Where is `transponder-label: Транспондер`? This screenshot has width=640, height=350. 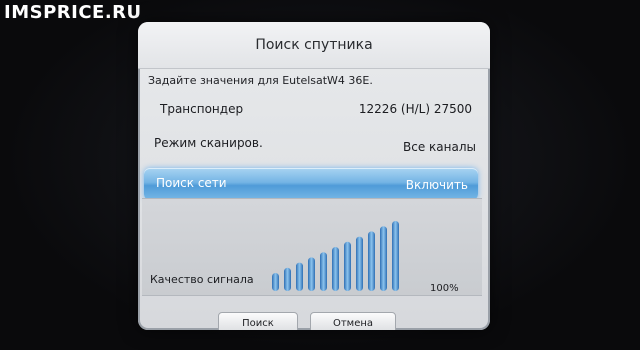 transponder-label: Транспондер is located at coordinates (202, 109).